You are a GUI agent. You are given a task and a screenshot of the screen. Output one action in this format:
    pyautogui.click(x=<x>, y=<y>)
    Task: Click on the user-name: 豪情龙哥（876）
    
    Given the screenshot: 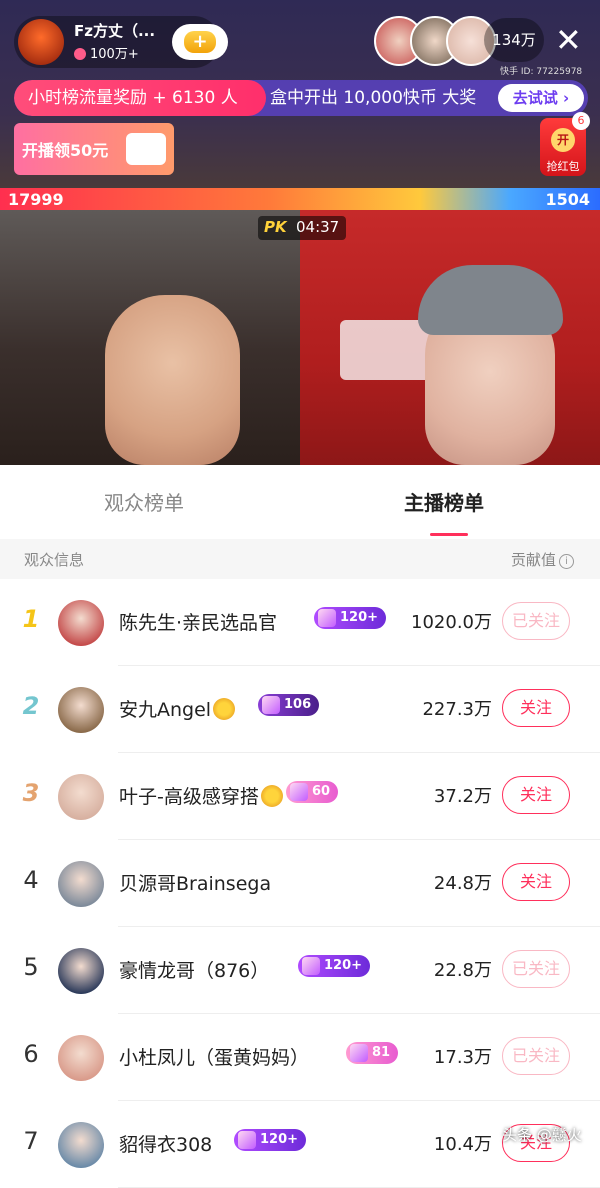 What is the action you would take?
    pyautogui.click(x=194, y=969)
    